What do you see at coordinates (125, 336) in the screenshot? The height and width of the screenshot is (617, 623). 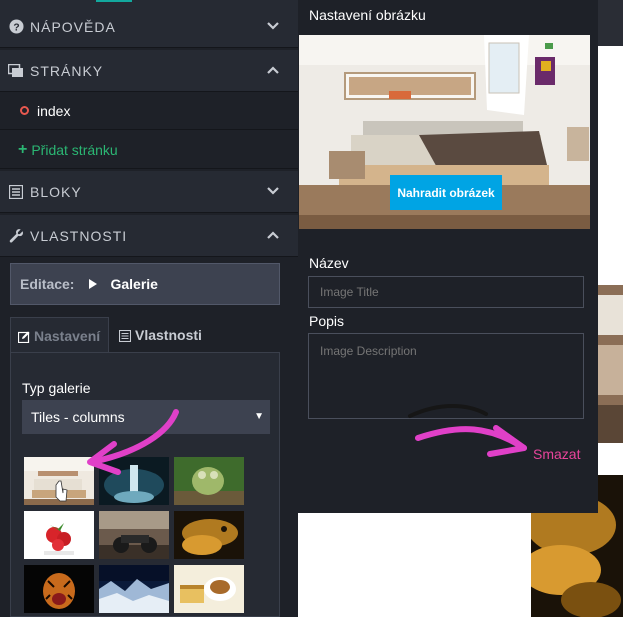 I see `list-icon` at bounding box center [125, 336].